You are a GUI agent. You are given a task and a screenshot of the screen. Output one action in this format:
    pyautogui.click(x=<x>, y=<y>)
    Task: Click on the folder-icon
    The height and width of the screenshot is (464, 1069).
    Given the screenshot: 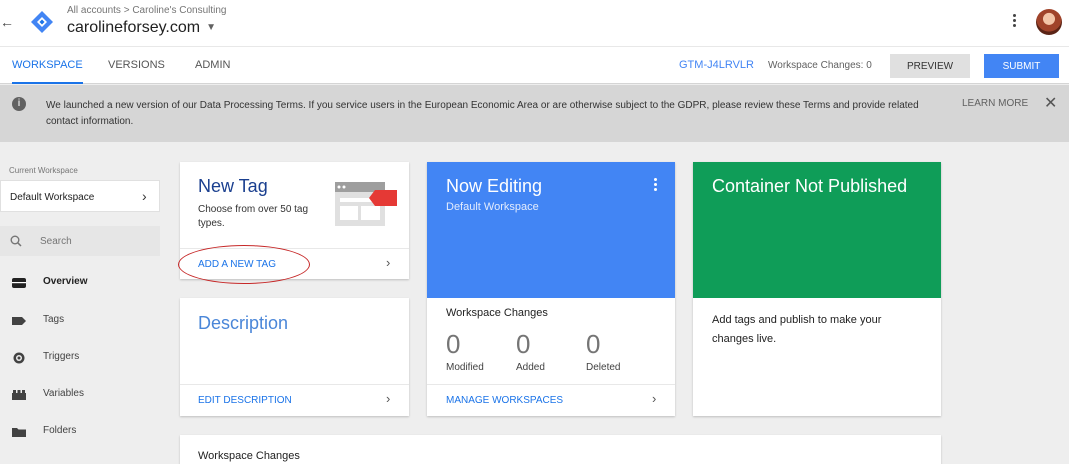 What is the action you would take?
    pyautogui.click(x=19, y=431)
    